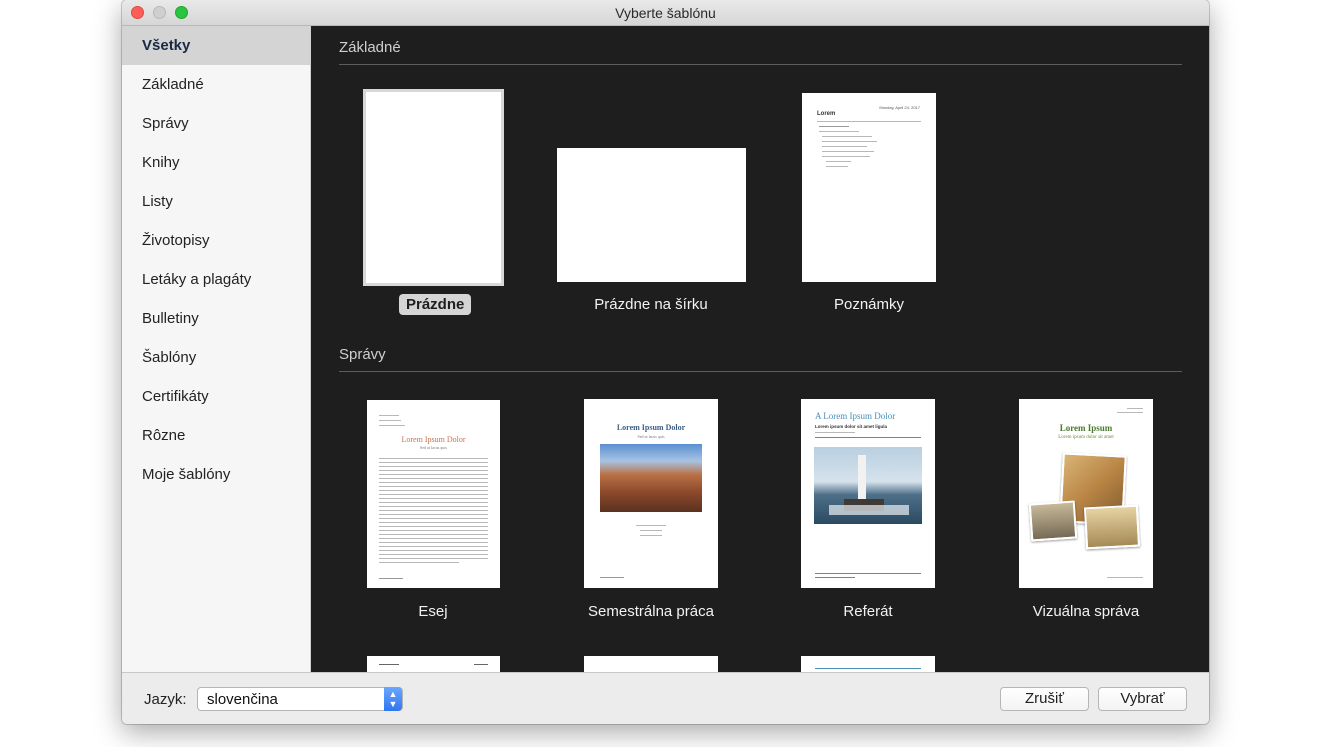  Describe the element at coordinates (1142, 699) in the screenshot. I see `choose-button: Vybrať` at that location.